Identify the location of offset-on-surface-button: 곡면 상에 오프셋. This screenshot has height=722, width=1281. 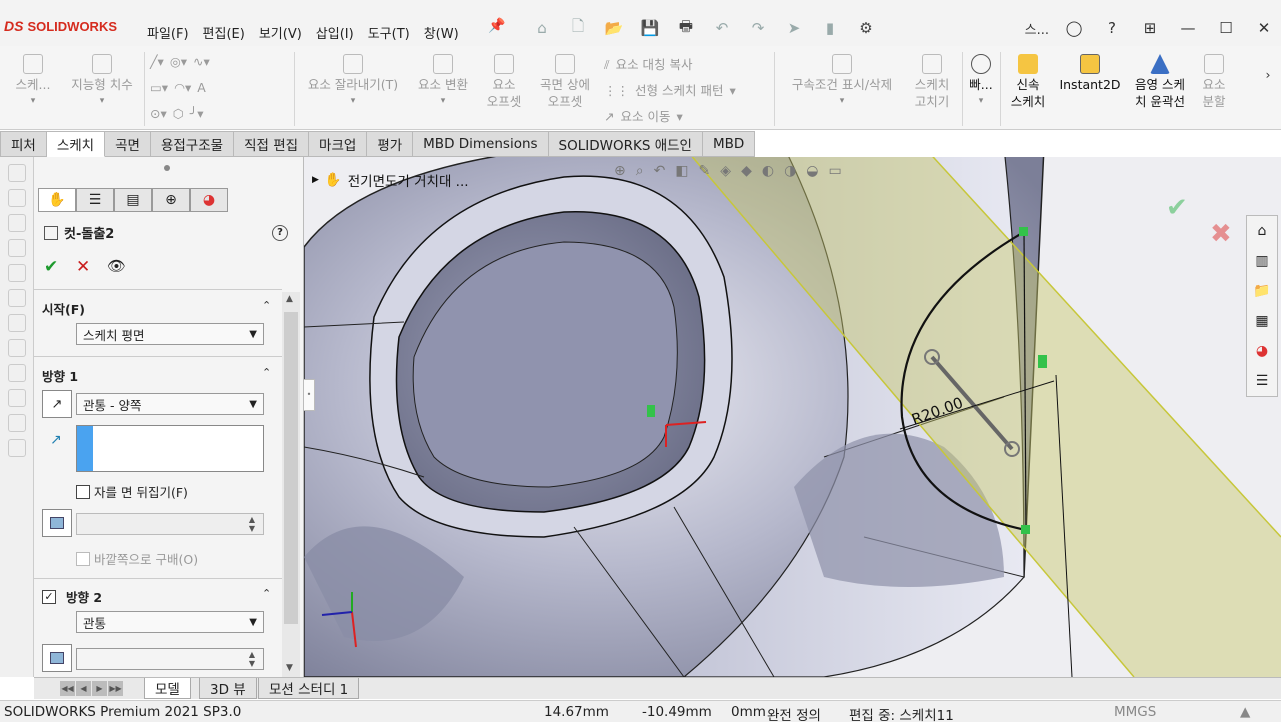
(565, 82).